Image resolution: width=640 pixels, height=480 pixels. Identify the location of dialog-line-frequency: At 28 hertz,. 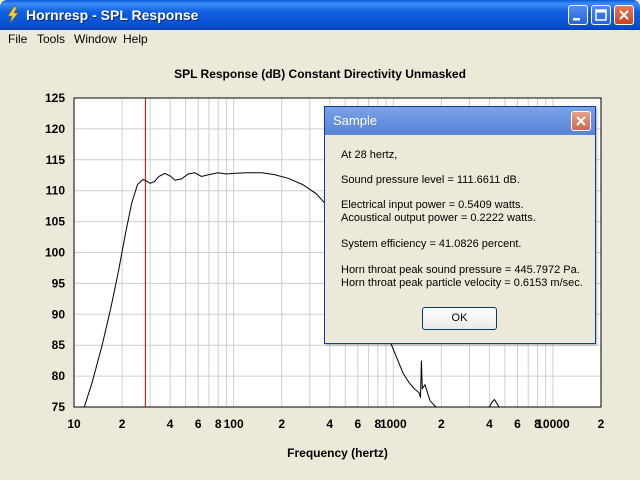
(369, 155).